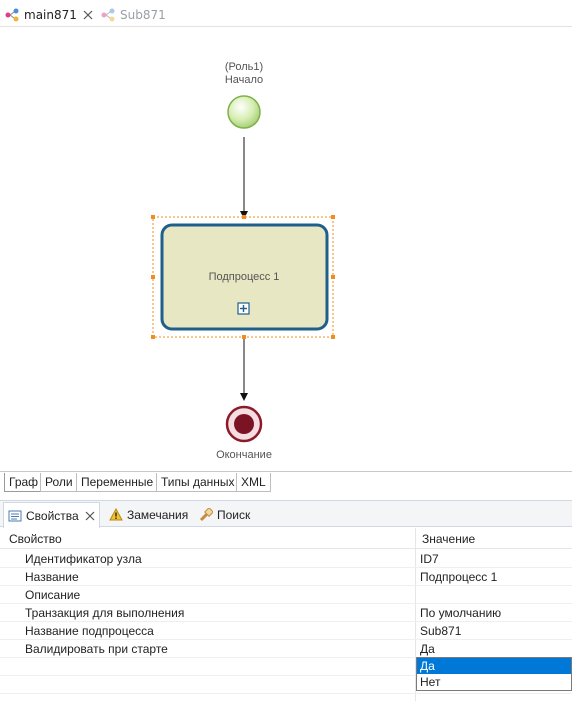  What do you see at coordinates (244, 424) in the screenshot?
I see `end-event-core` at bounding box center [244, 424].